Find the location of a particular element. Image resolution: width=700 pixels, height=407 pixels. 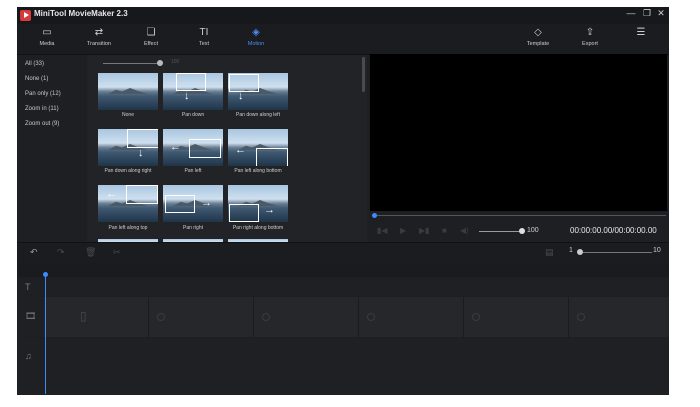

fit-timeline-icon: ▤ is located at coordinates (549, 252).